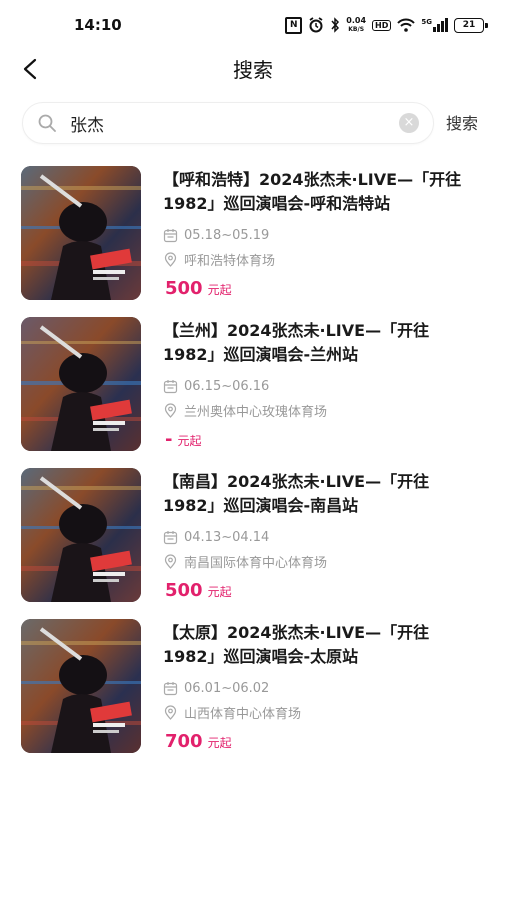  What do you see at coordinates (382, 25) in the screenshot?
I see `hd-badge: HD` at bounding box center [382, 25].